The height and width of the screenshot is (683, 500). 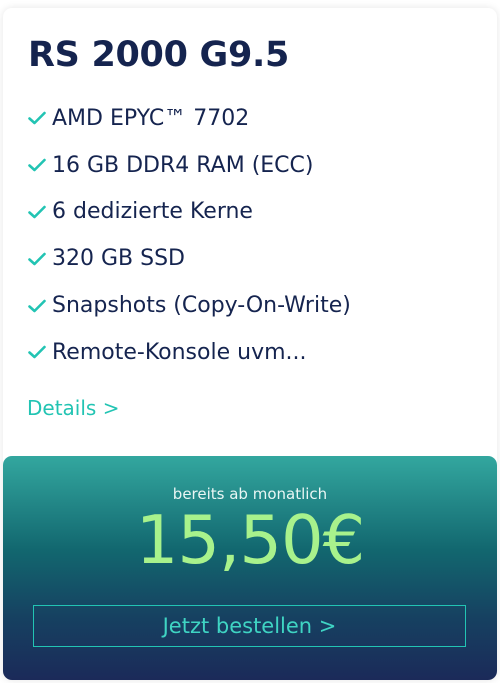 I want to click on product-title: RS 2000 G9.5, so click(x=159, y=55).